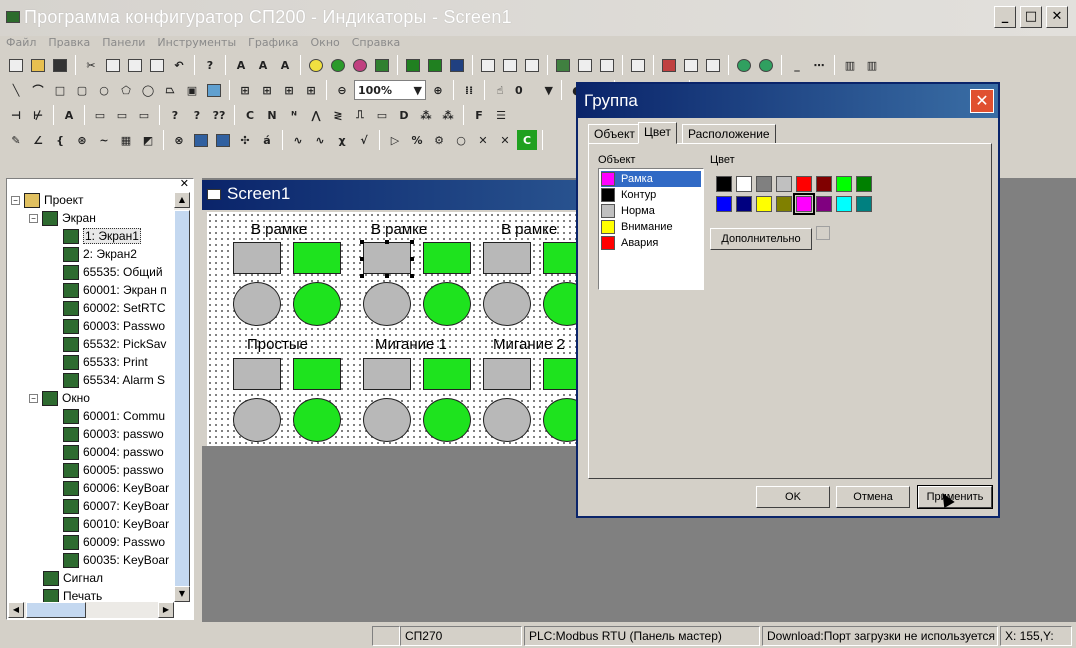  Describe the element at coordinates (713, 65) in the screenshot. I see `frame-icon` at that location.